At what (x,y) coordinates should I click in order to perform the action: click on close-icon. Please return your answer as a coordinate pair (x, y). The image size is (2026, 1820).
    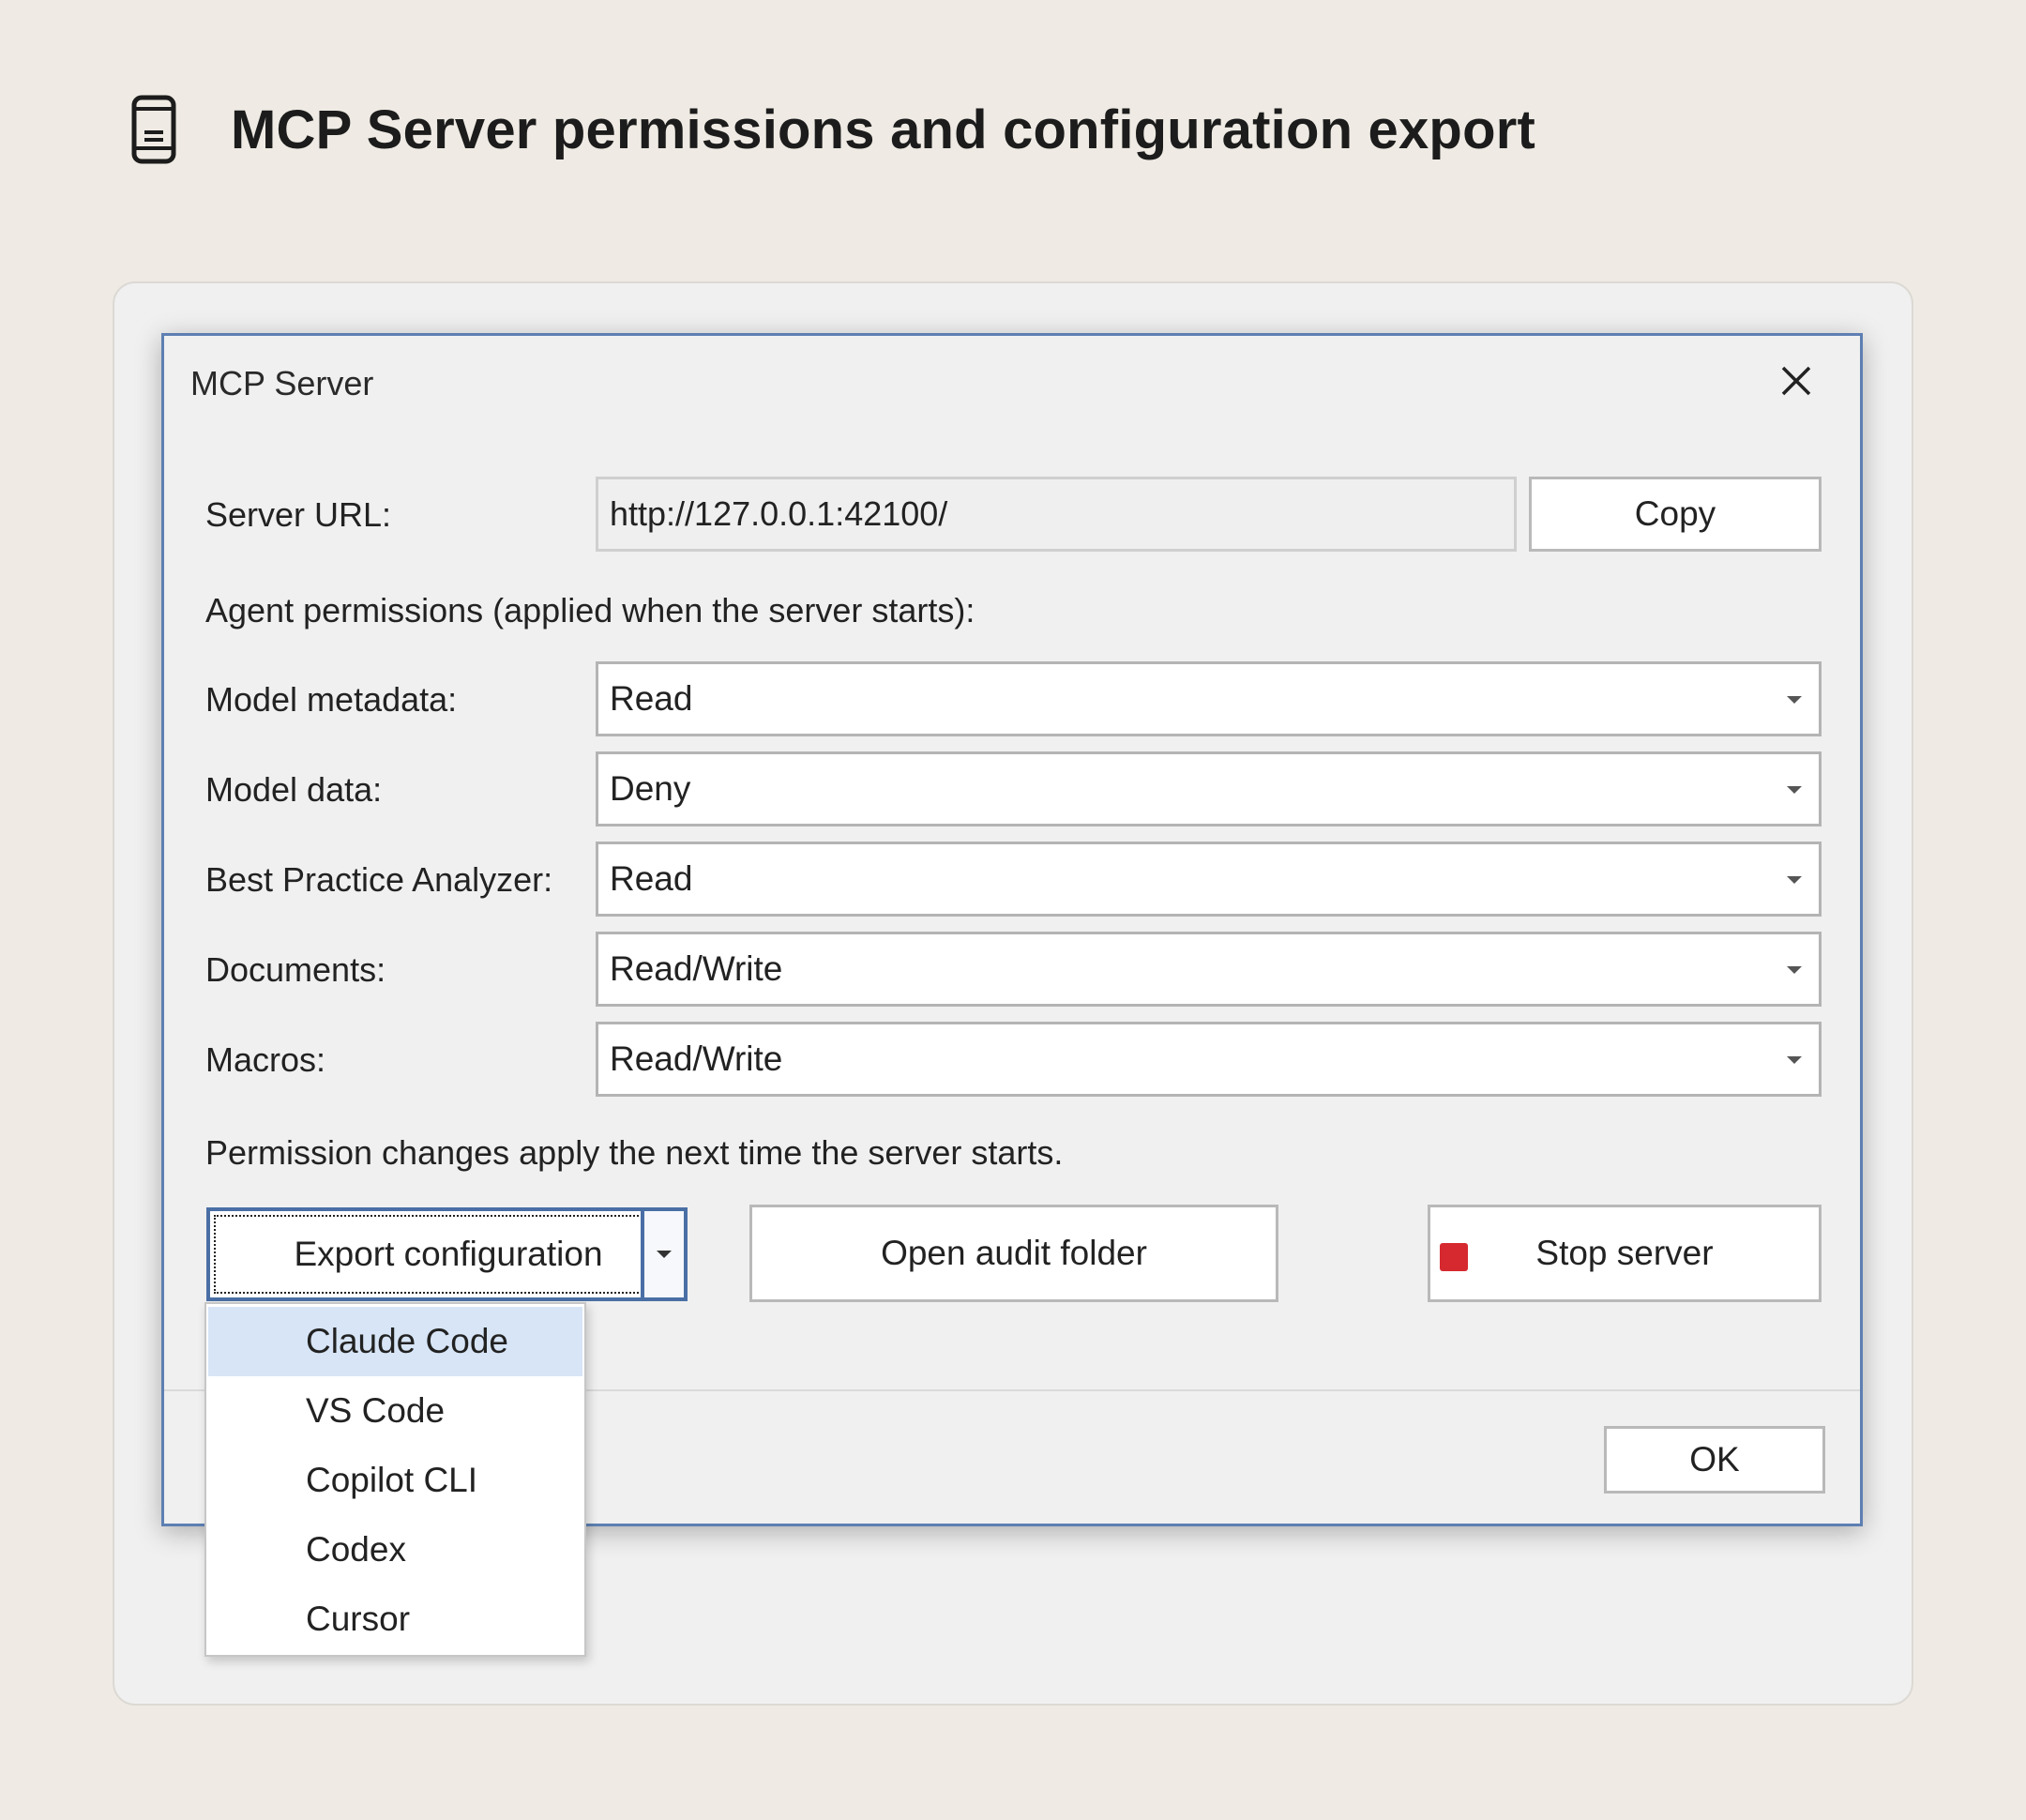
    Looking at the image, I should click on (1796, 383).